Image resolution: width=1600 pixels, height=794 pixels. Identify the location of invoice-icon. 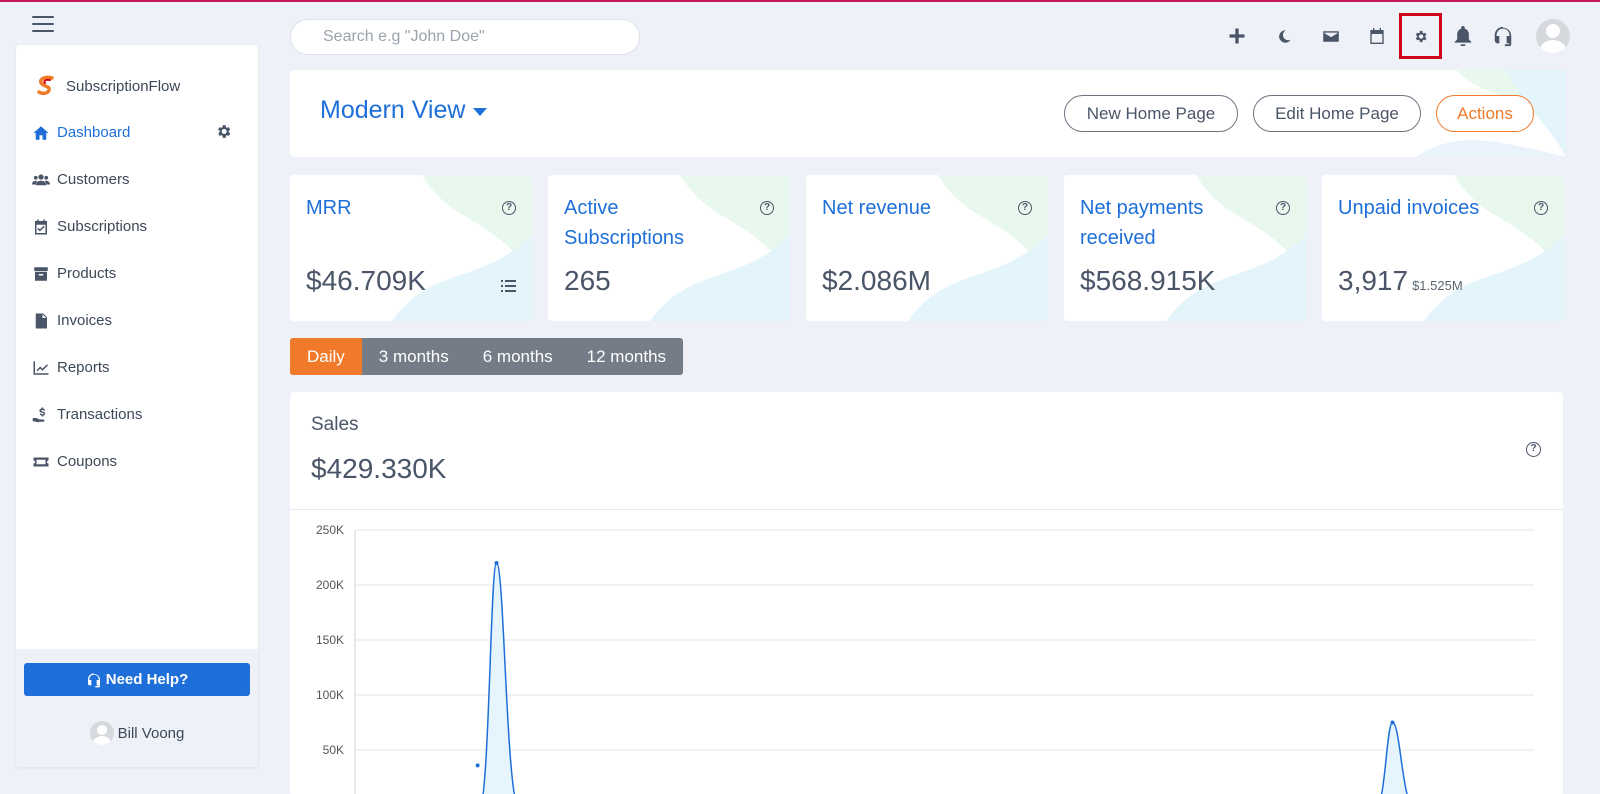
(41, 321).